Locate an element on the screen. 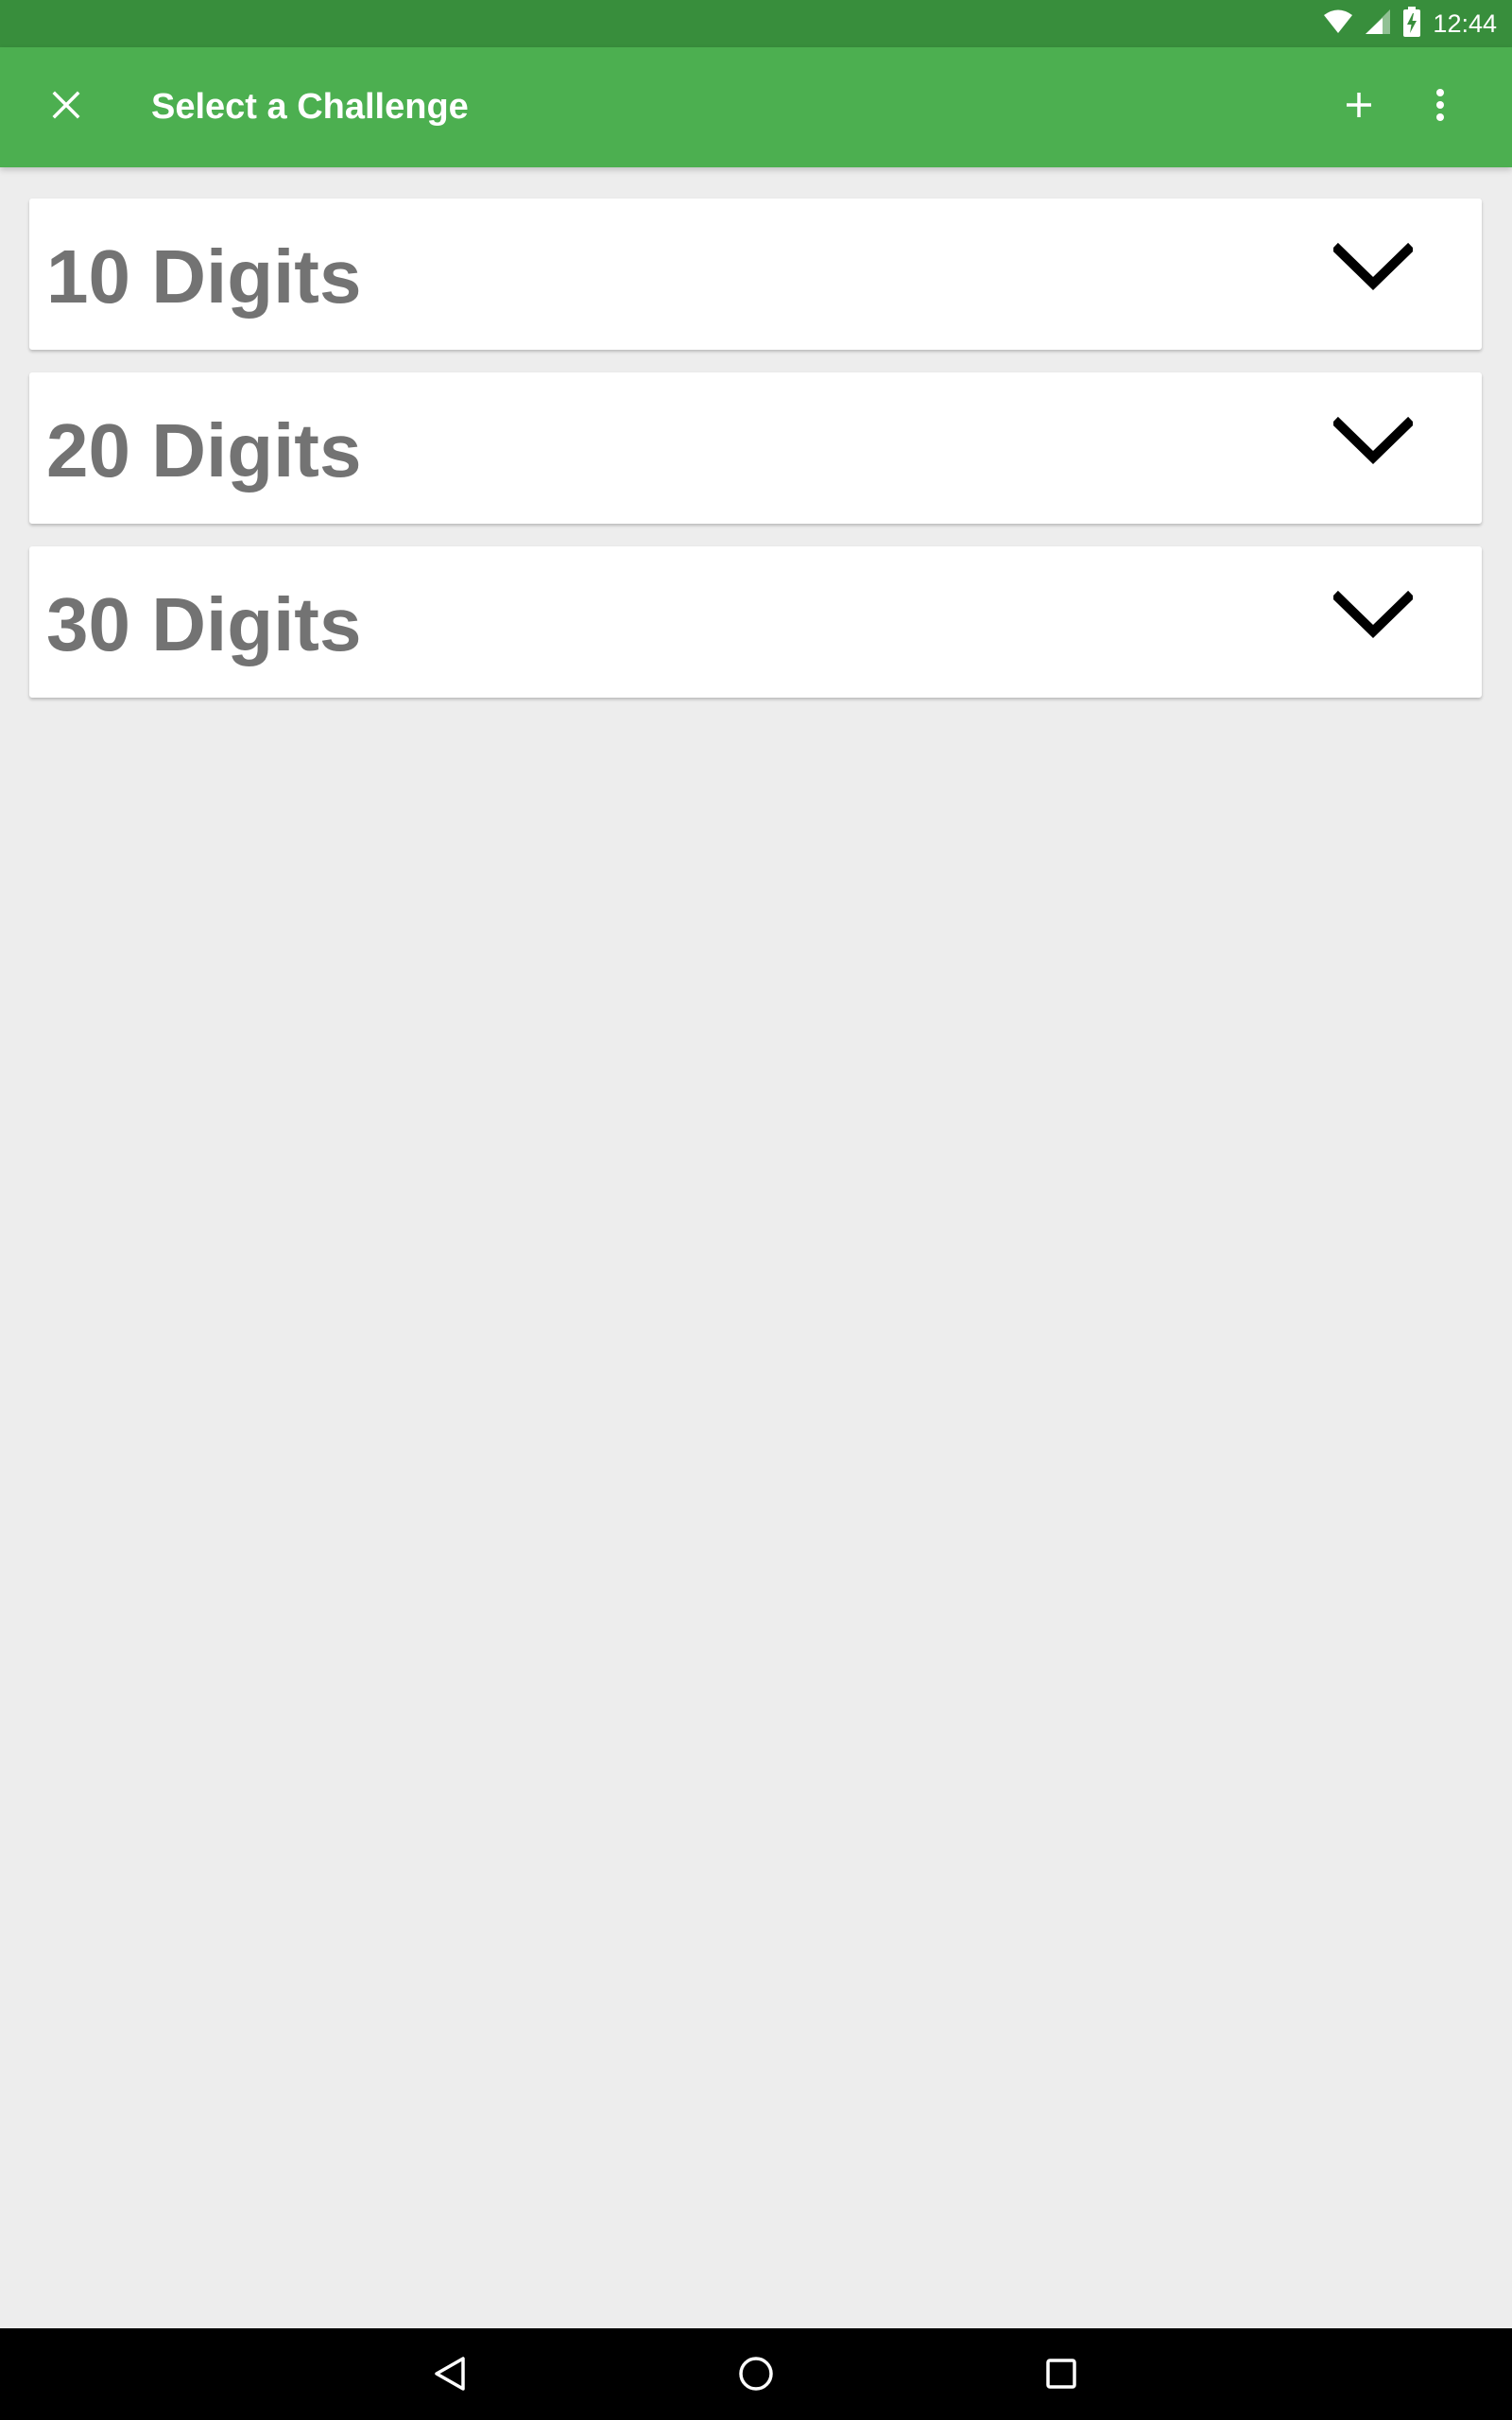  home-button is located at coordinates (756, 2375).